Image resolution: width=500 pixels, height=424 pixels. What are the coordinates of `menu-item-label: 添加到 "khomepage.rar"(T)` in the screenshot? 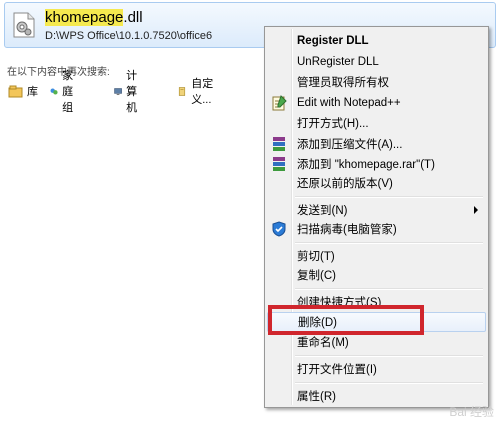 It's located at (366, 165).